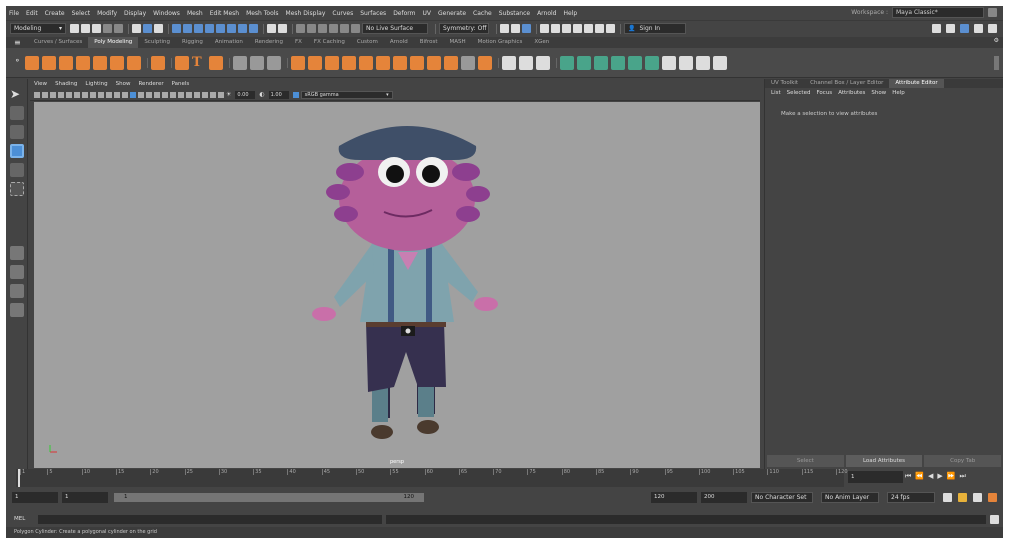 The width and height of the screenshot is (1014, 545). Describe the element at coordinates (485, 62) in the screenshot. I see `quad-draw-icon` at that location.